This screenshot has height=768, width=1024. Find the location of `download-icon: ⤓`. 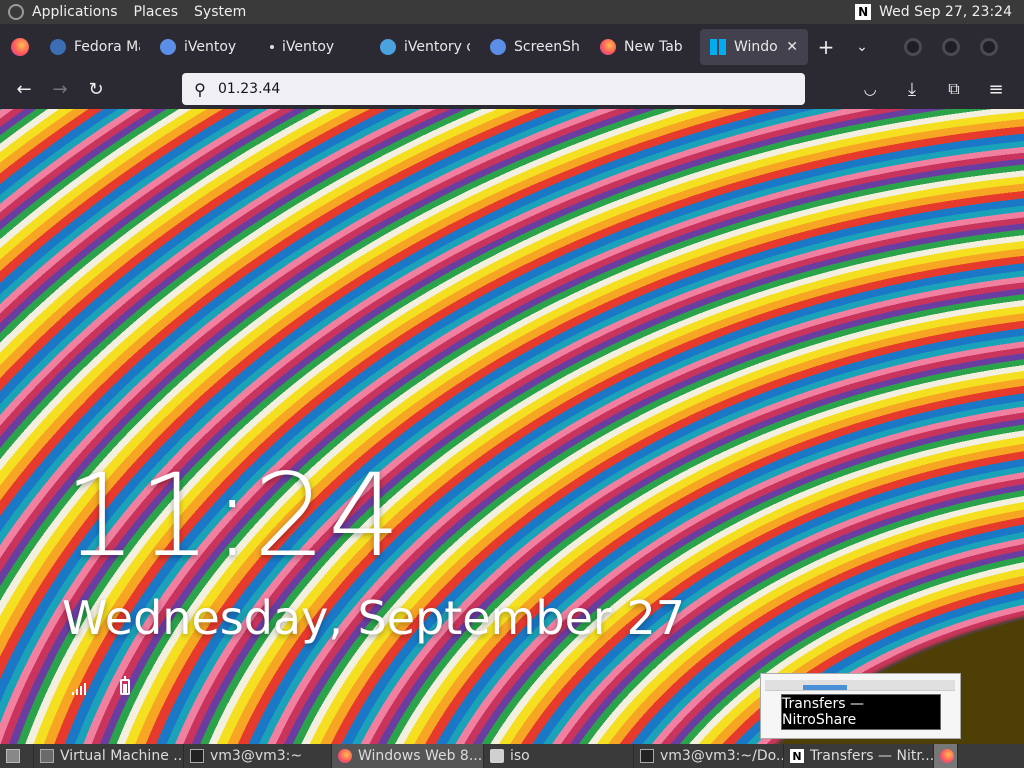

download-icon: ⤓ is located at coordinates (912, 89).